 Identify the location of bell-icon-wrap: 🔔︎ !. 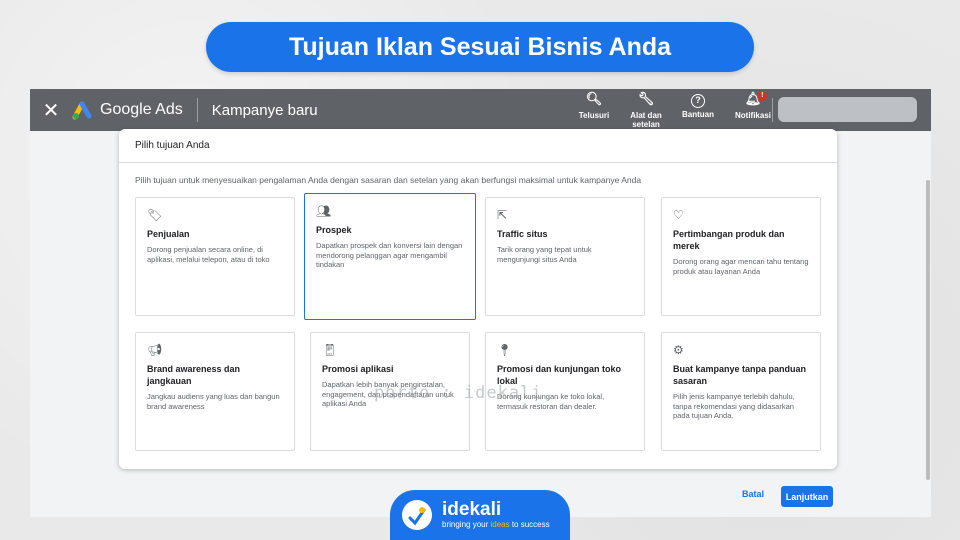
(756, 100).